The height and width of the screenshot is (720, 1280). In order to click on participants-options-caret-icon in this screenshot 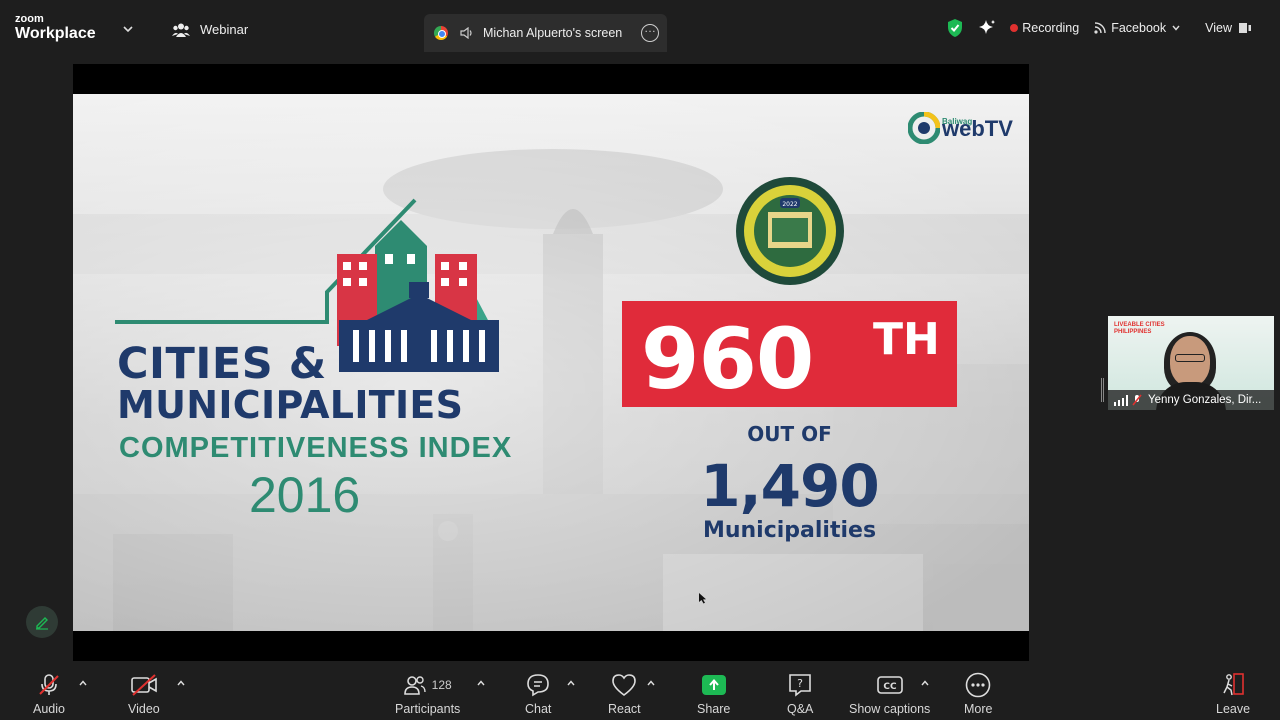, I will do `click(481, 683)`.